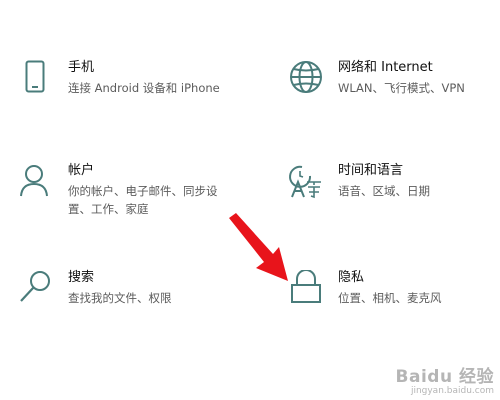 The image size is (500, 400). What do you see at coordinates (351, 277) in the screenshot?
I see `settings-tile-title: 隐私` at bounding box center [351, 277].